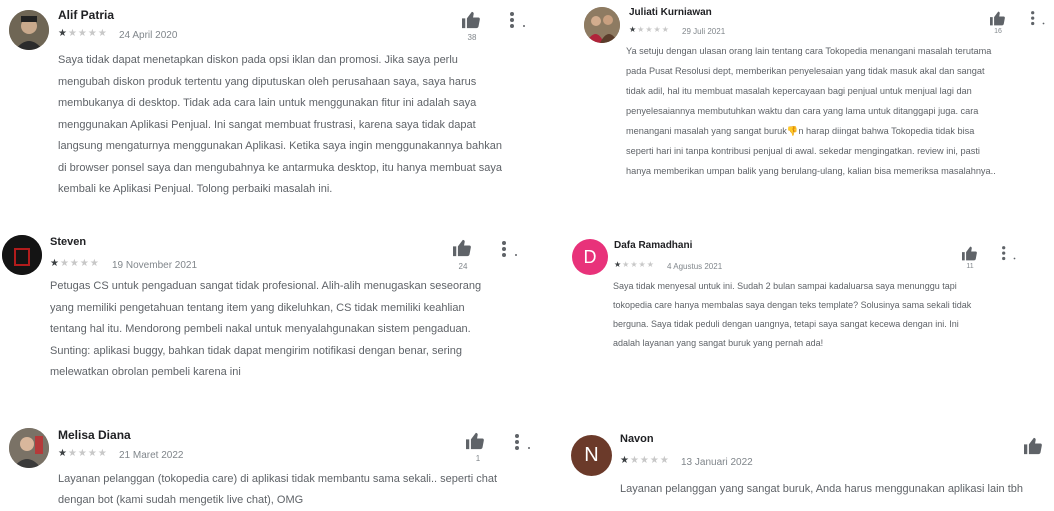 This screenshot has width=1054, height=511. I want to click on reviewer-name: Navon, so click(637, 439).